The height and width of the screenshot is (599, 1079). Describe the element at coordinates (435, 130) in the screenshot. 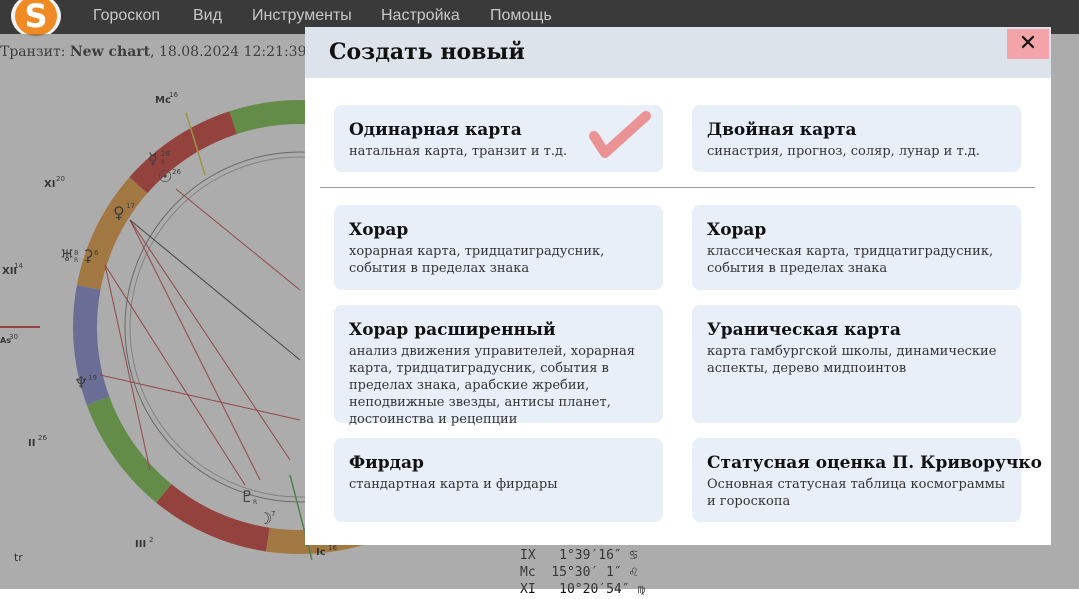

I see `card-title: Одинарная карта` at that location.